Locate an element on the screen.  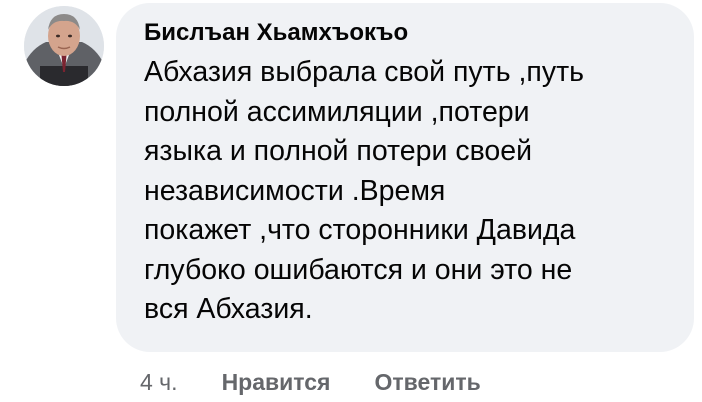
author-avatar is located at coordinates (64, 46).